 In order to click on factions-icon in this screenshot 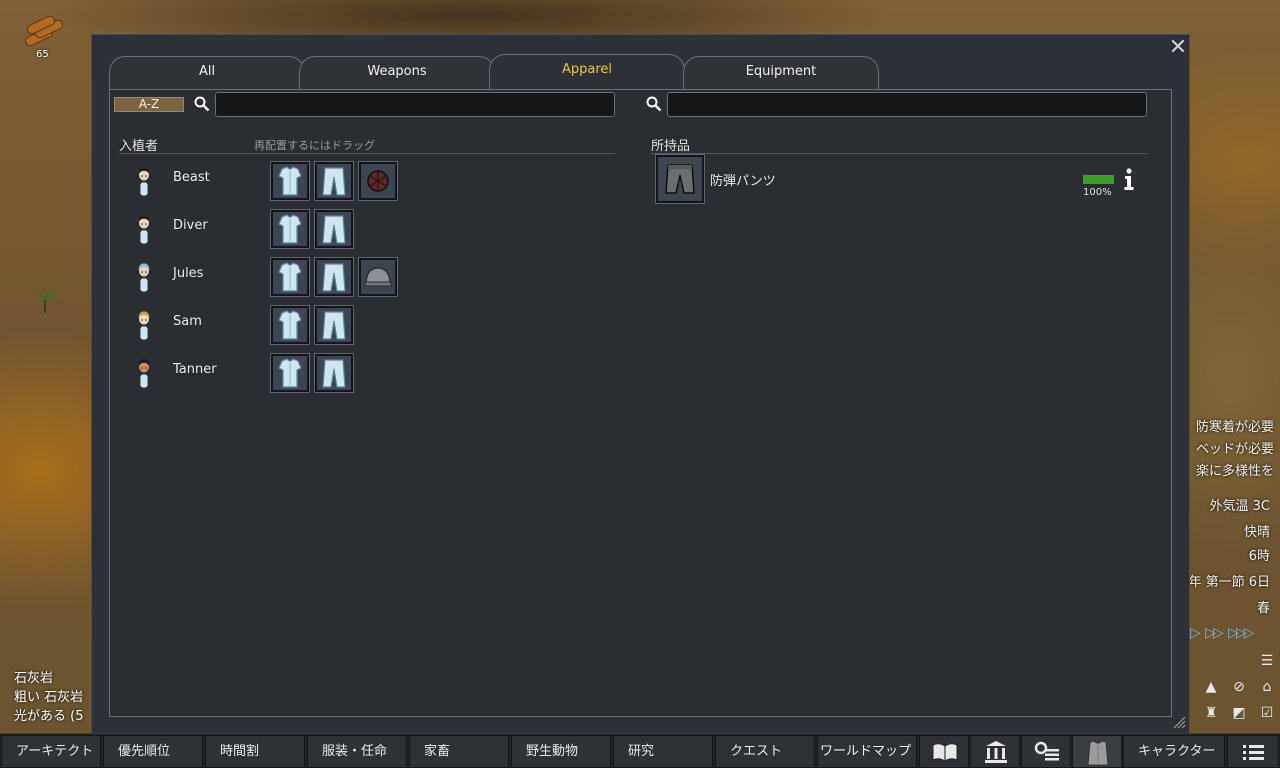, I will do `click(995, 751)`.